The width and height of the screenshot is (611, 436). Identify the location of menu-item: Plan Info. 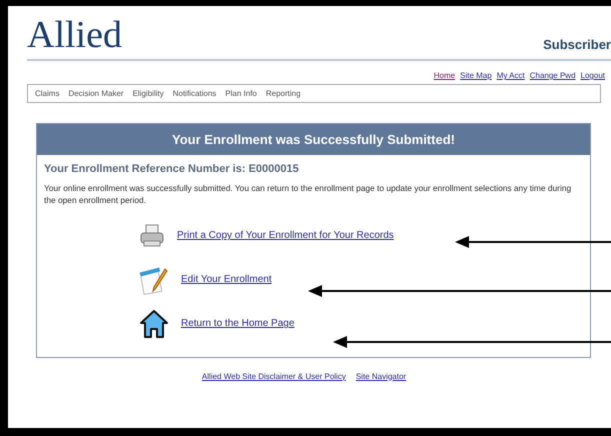
(241, 93).